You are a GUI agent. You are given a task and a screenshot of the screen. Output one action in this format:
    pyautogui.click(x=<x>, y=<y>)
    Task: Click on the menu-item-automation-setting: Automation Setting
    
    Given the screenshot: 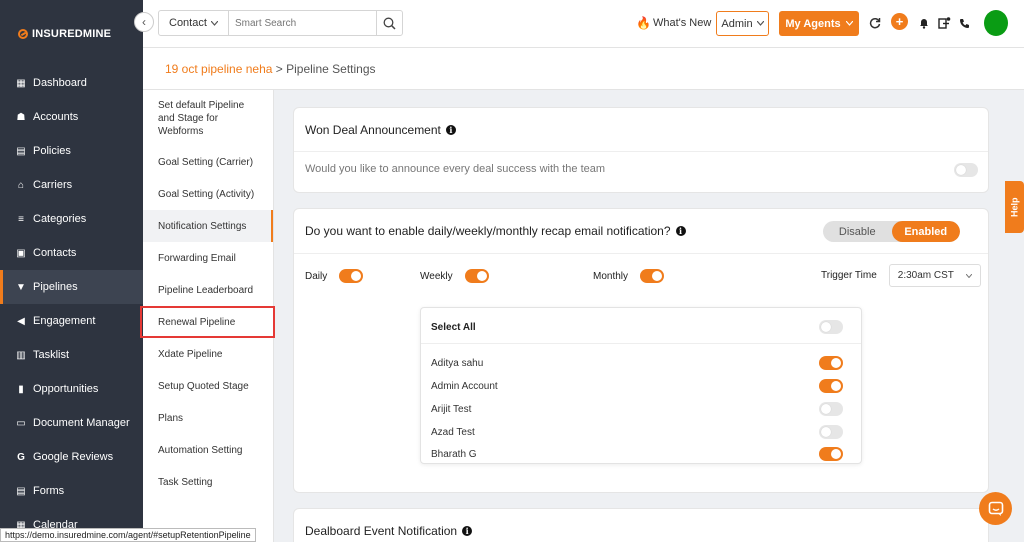 What is the action you would take?
    pyautogui.click(x=208, y=450)
    